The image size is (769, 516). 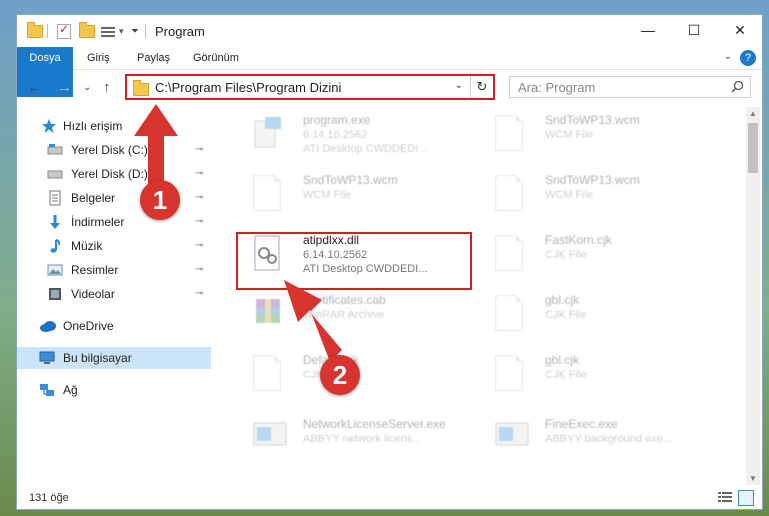 I want to click on annotation-layer, so click(x=238, y=233).